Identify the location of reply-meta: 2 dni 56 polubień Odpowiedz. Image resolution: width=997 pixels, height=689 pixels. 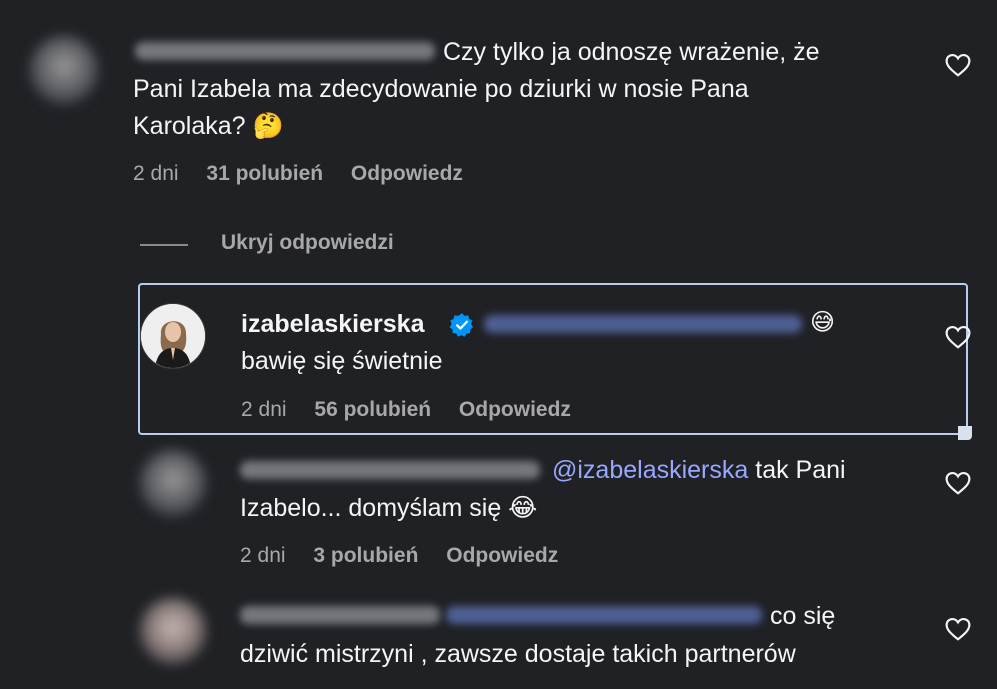
(417, 410).